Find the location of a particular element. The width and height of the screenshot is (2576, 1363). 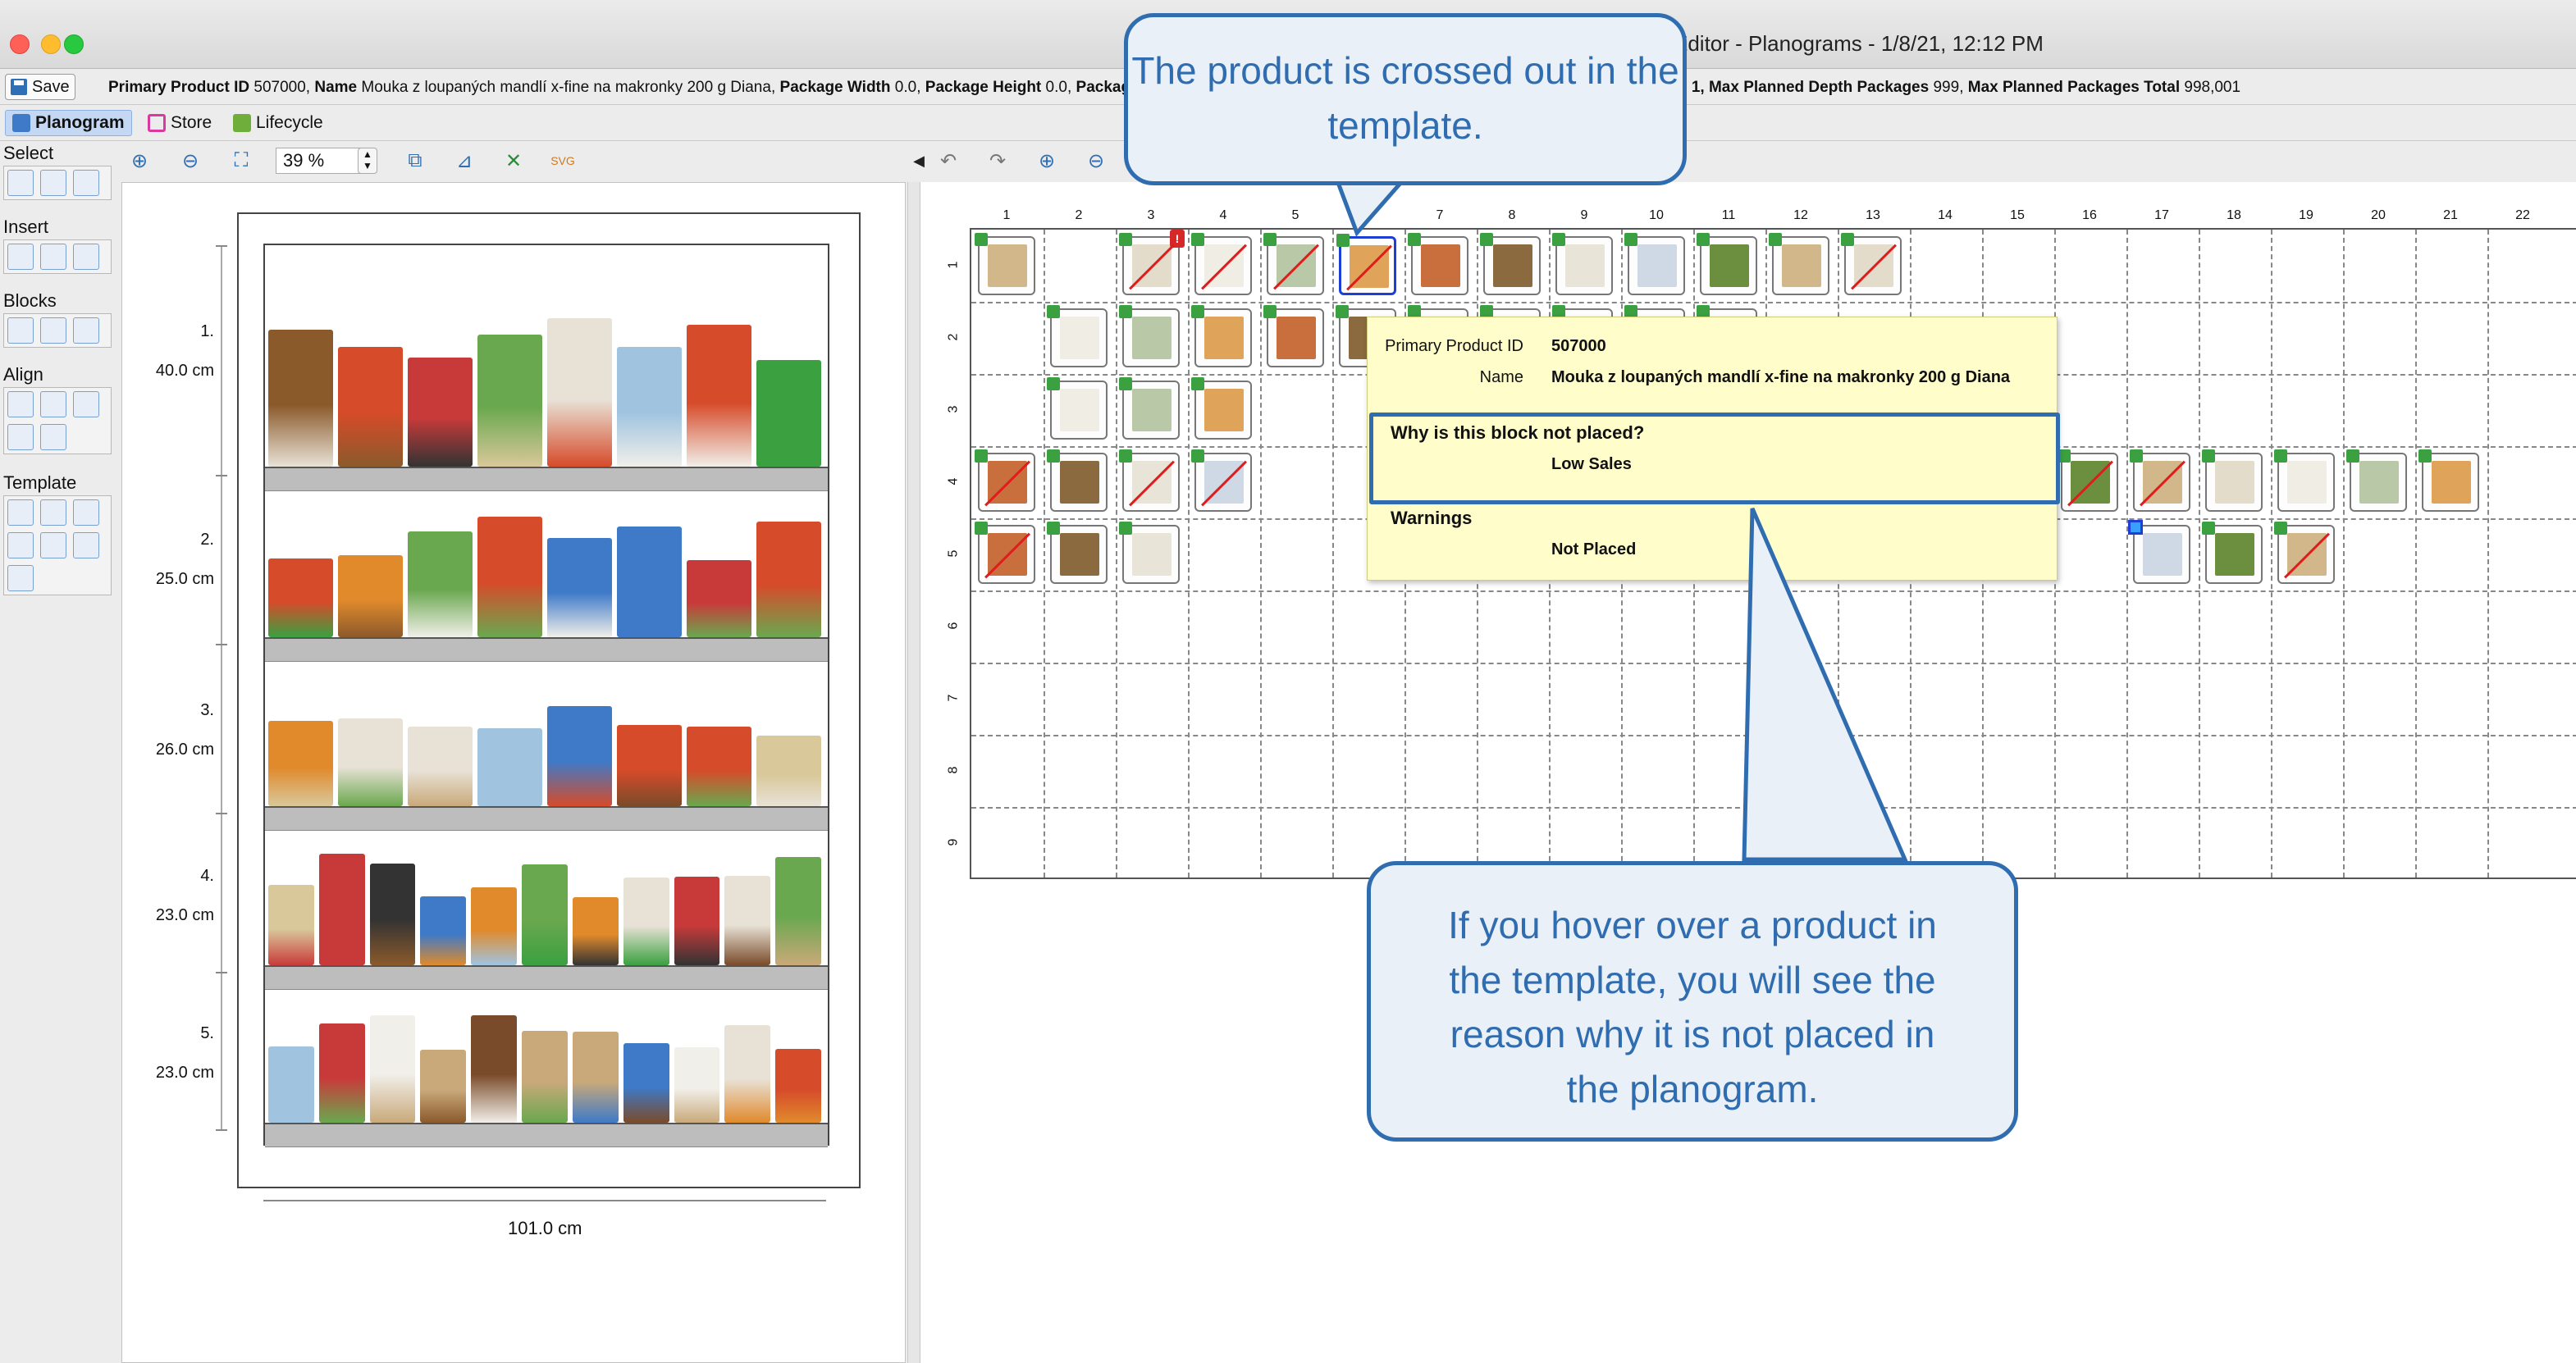

zoom-level-input: 39 % is located at coordinates (321, 161).